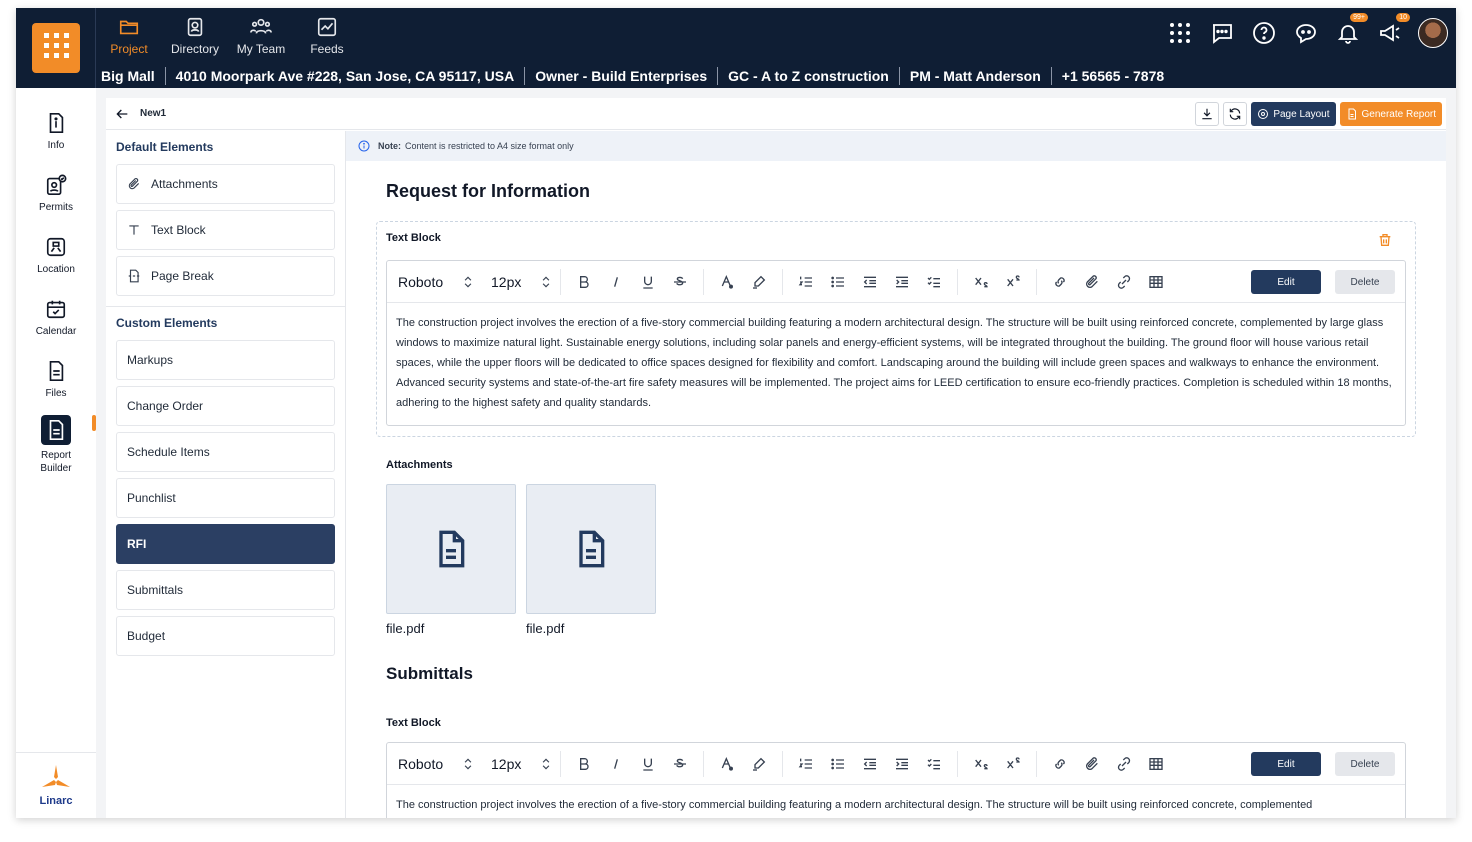  I want to click on tab-directory: Directory, so click(195, 36).